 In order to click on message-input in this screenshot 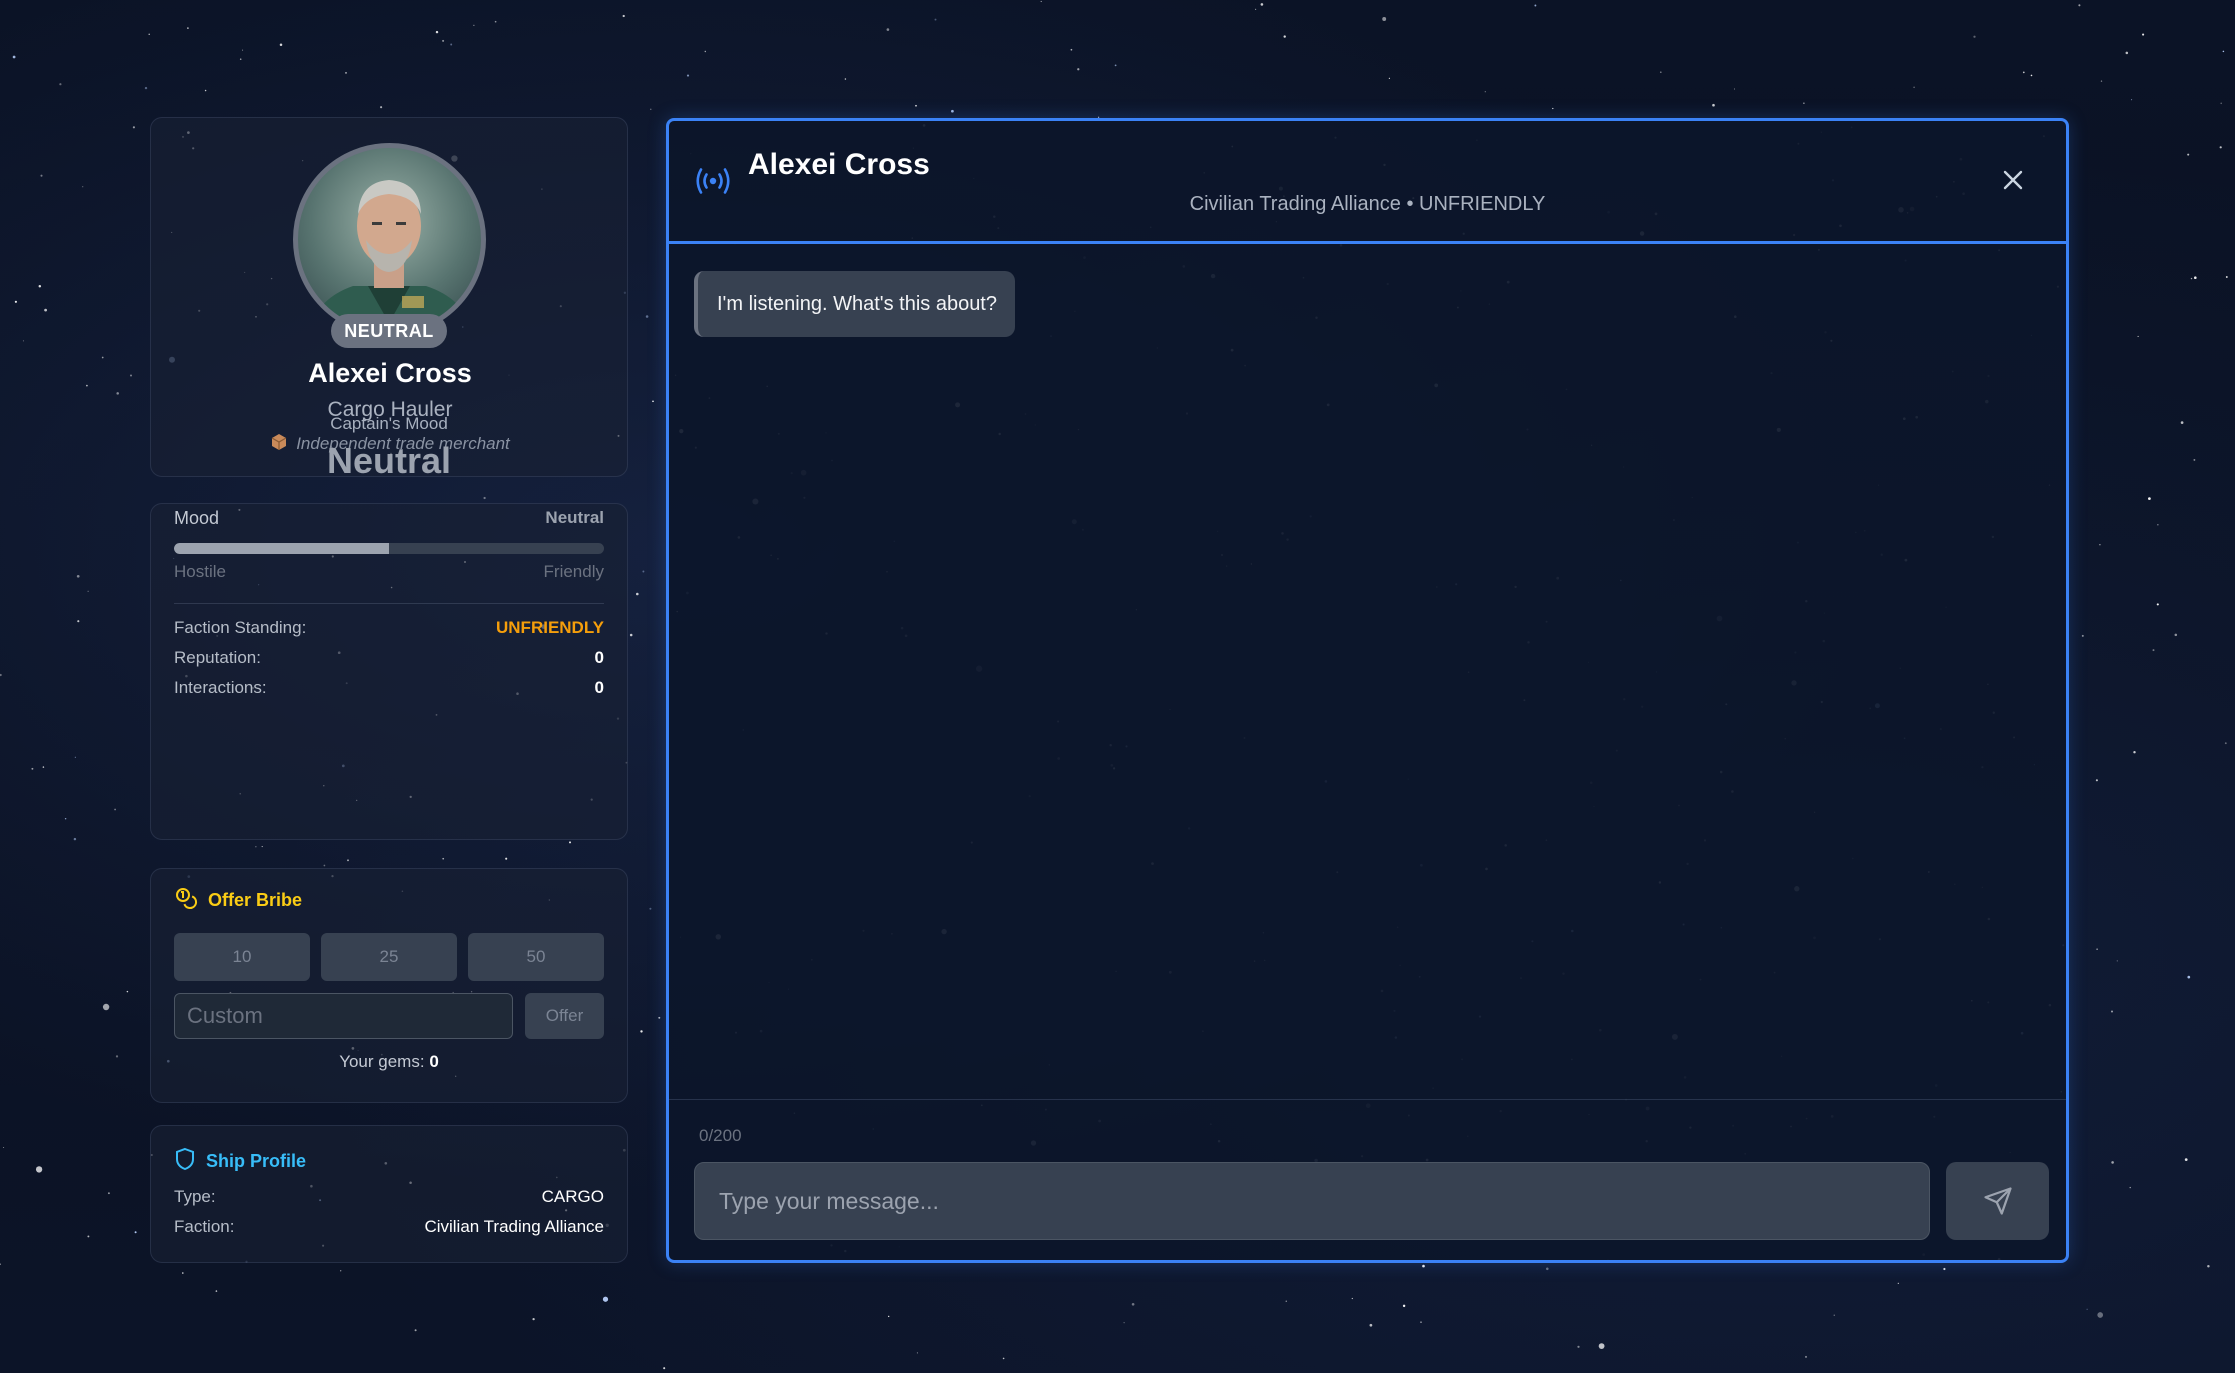, I will do `click(1312, 1201)`.